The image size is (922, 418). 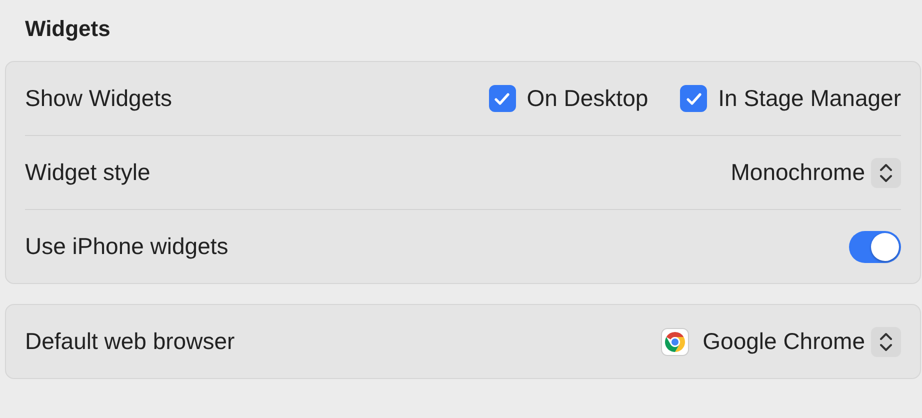 What do you see at coordinates (99, 98) in the screenshot?
I see `setting-label: Show Widgets` at bounding box center [99, 98].